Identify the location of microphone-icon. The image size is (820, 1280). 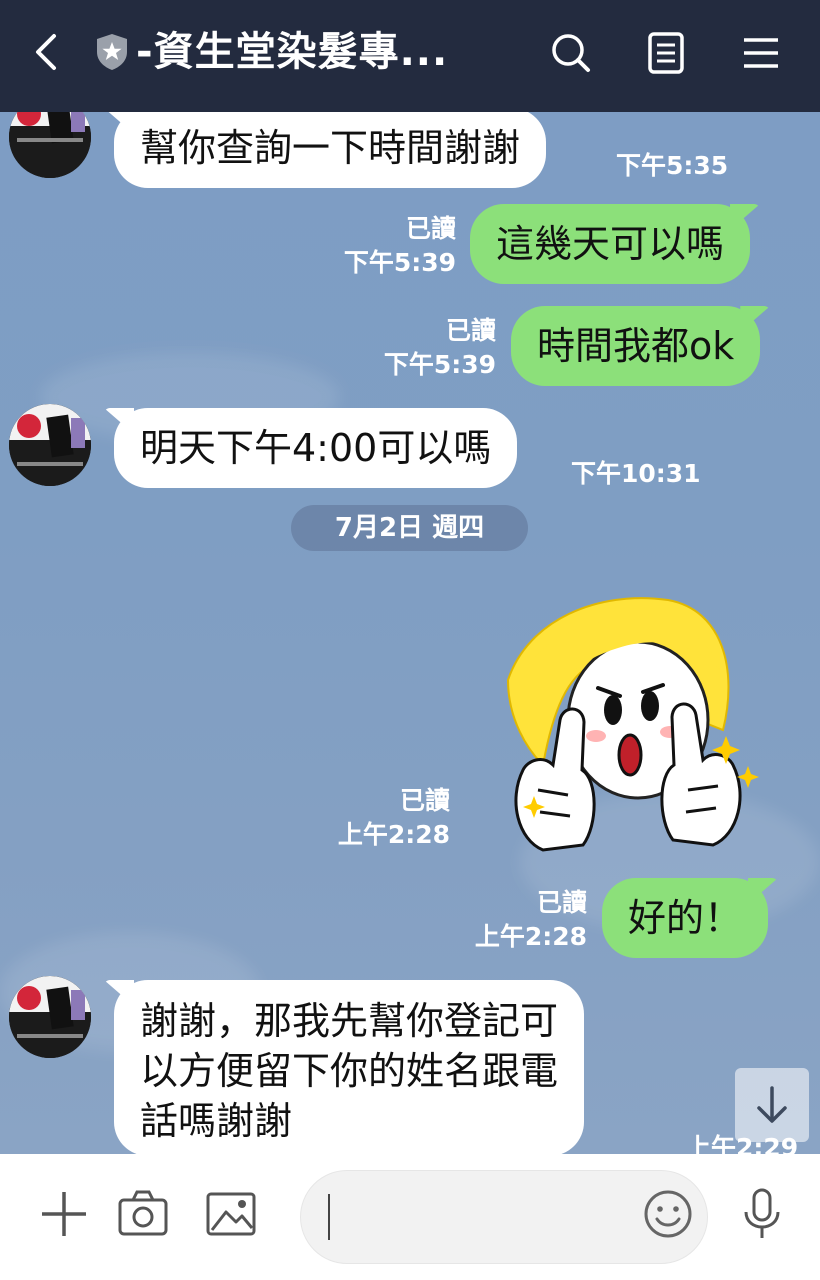
(762, 1213).